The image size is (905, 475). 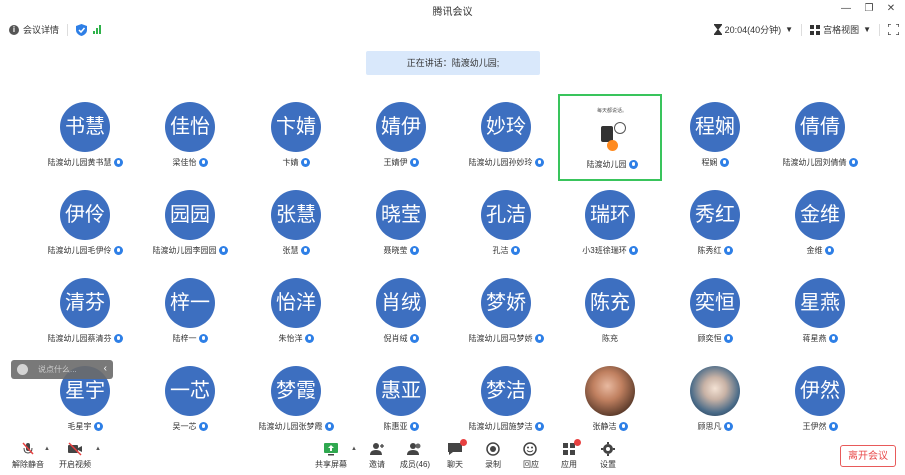 What do you see at coordinates (506, 391) in the screenshot?
I see `avatar: 梦洁` at bounding box center [506, 391].